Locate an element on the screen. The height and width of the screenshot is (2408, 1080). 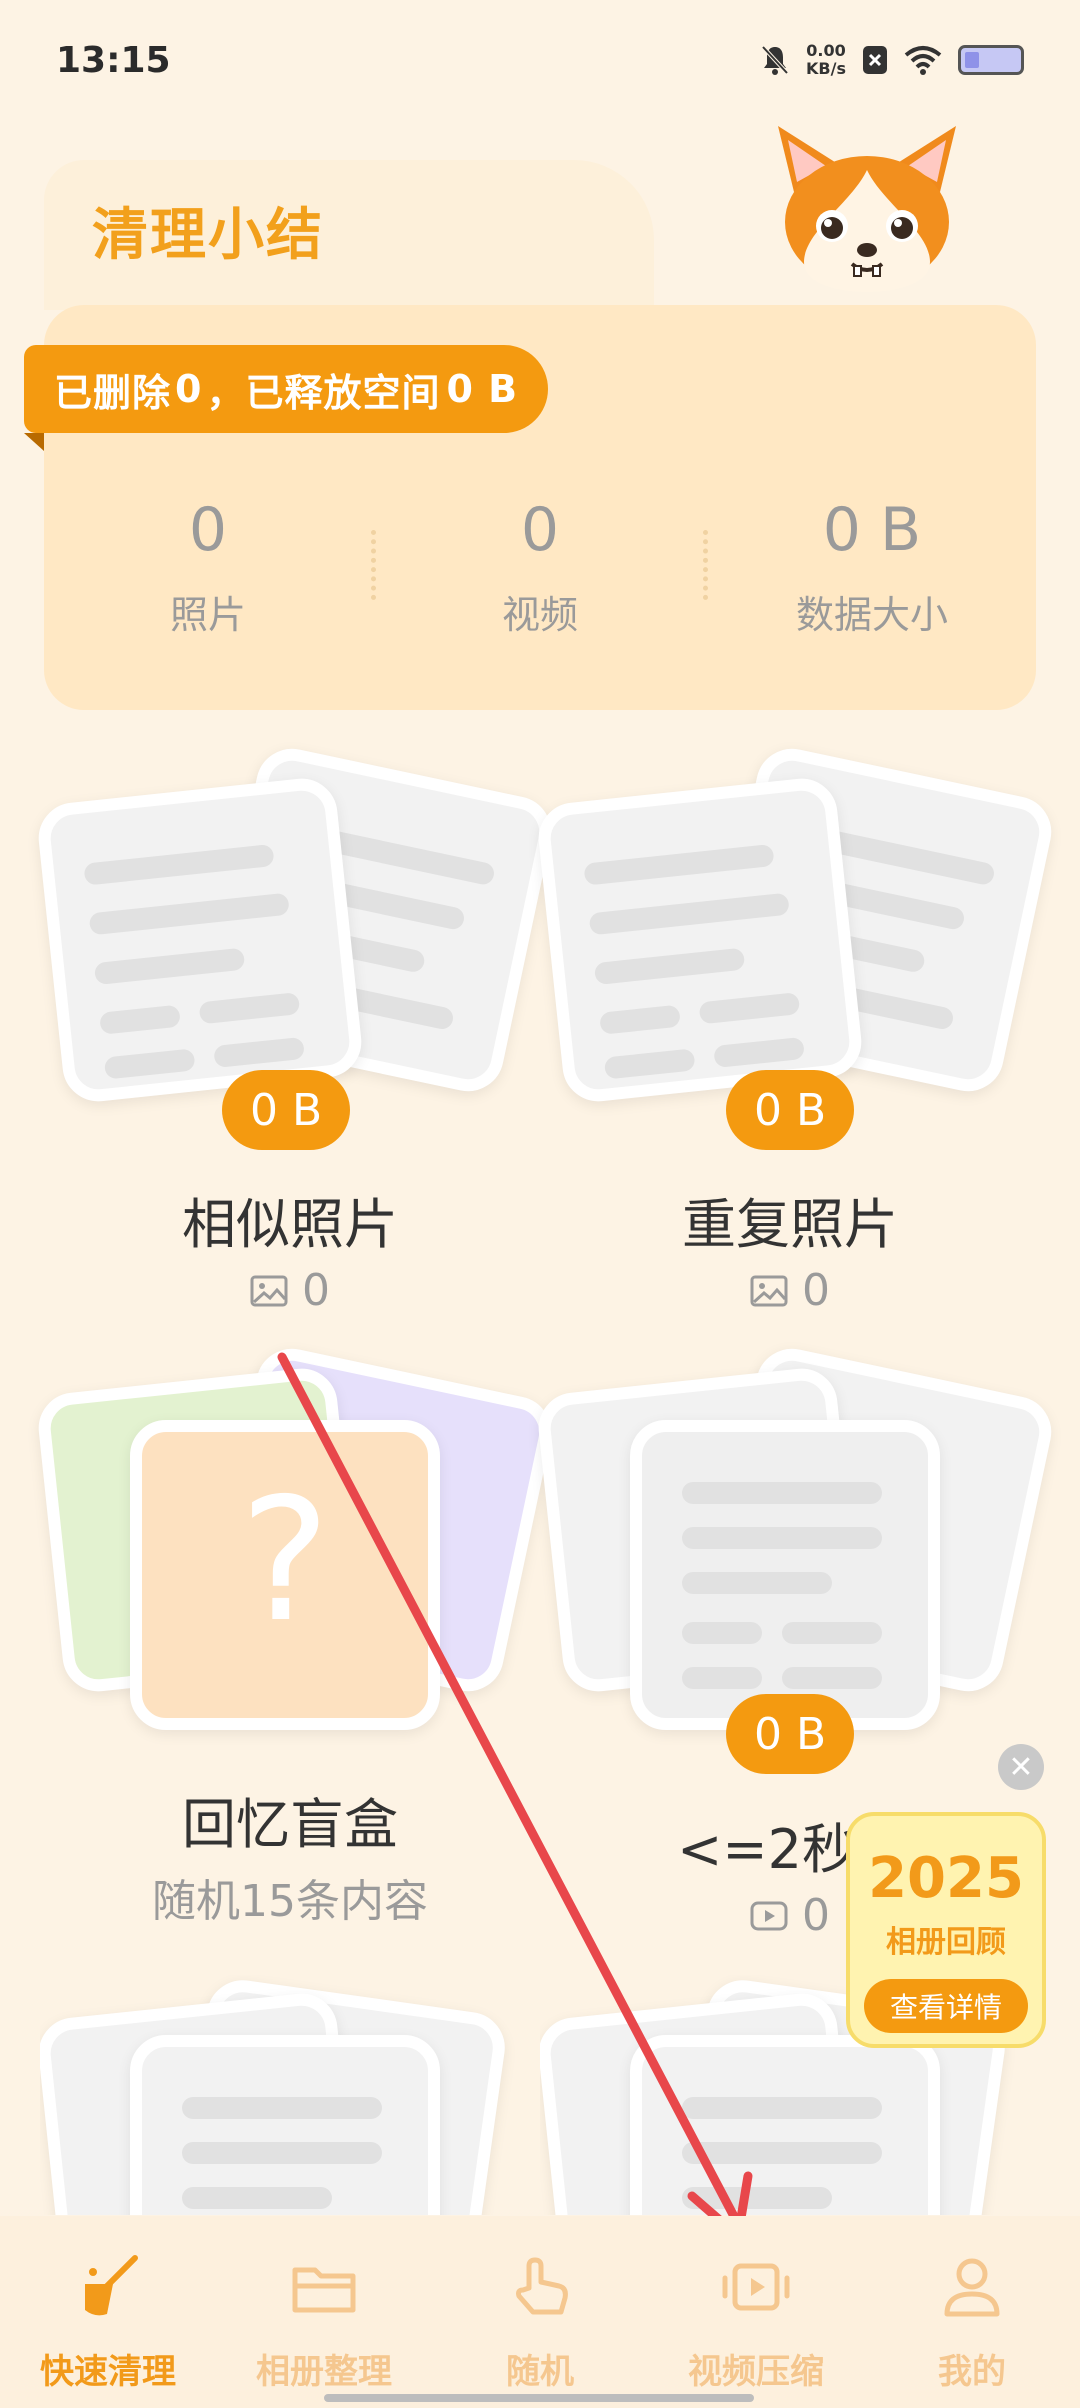
nav-mine: 我的 is located at coordinates (972, 2312).